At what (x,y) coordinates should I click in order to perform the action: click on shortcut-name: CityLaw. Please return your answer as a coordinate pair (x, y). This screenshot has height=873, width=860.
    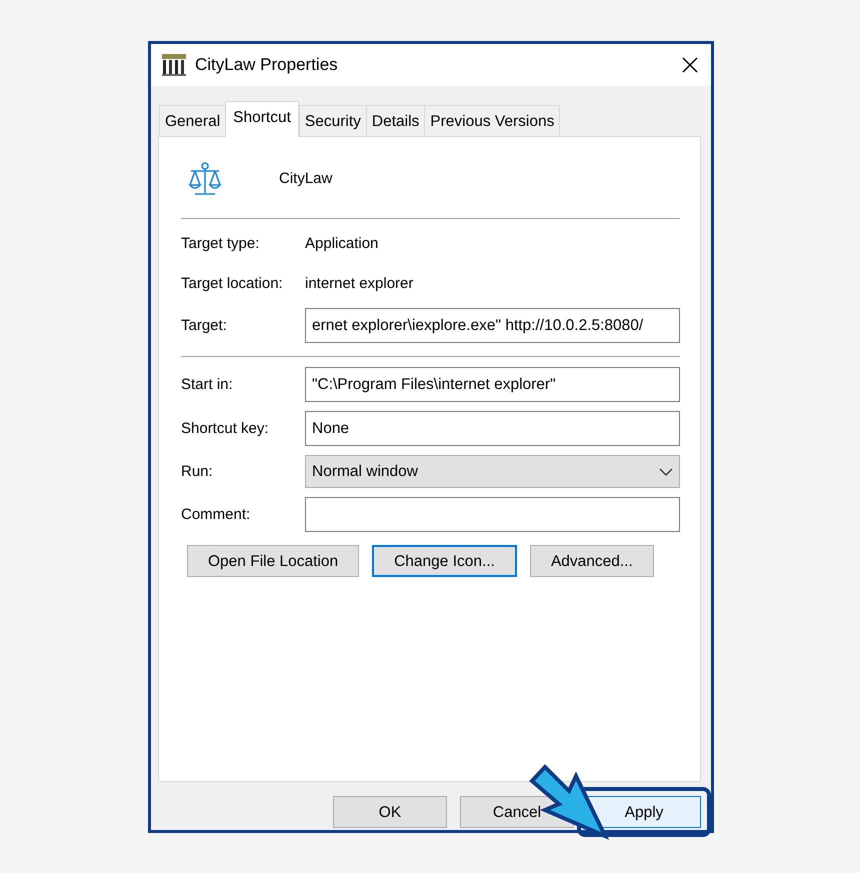
    Looking at the image, I should click on (305, 179).